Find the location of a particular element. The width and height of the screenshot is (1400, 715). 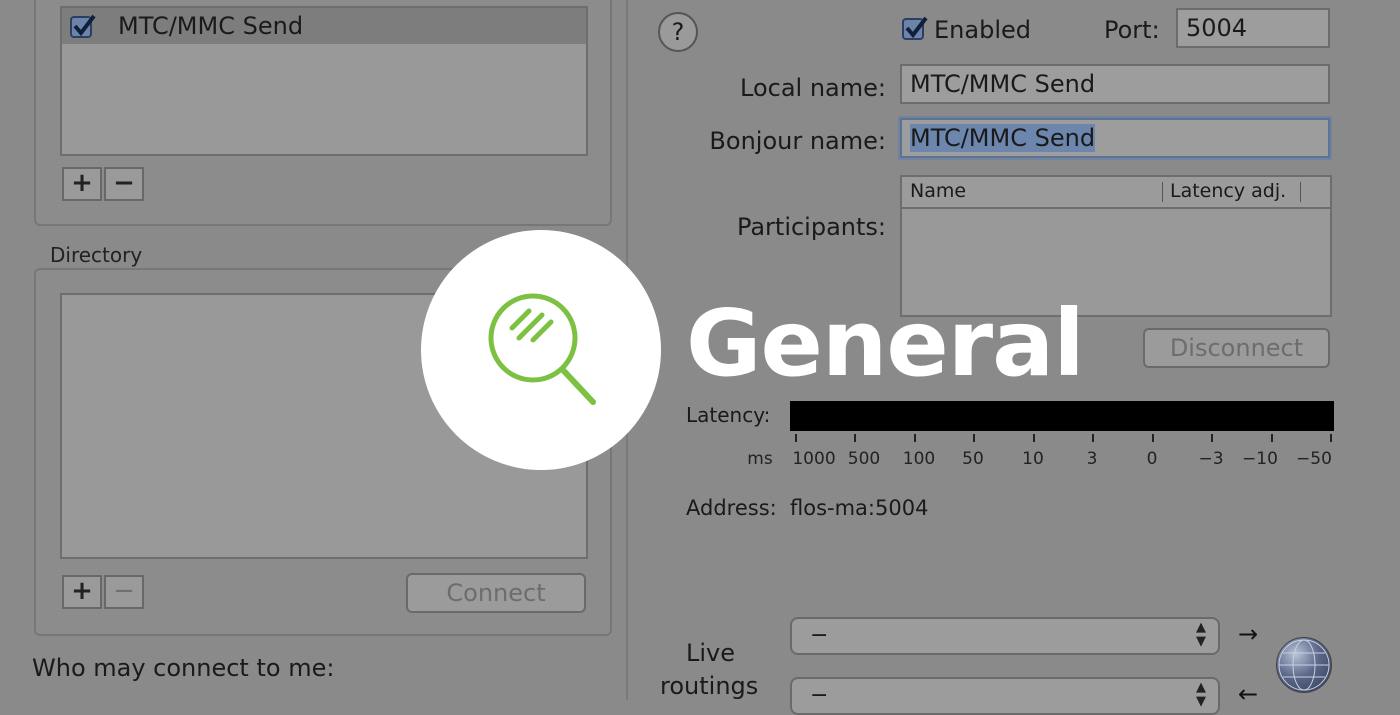

who-may-connect-label: Who may connect to me: is located at coordinates (183, 668).